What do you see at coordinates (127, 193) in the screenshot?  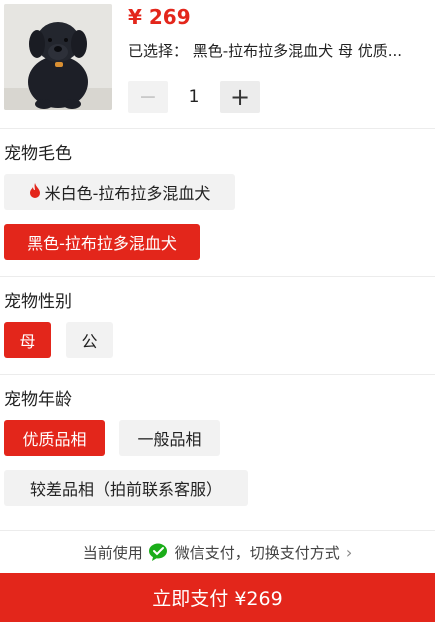 I see `option-label: 米白色-拉布拉多混血犬` at bounding box center [127, 193].